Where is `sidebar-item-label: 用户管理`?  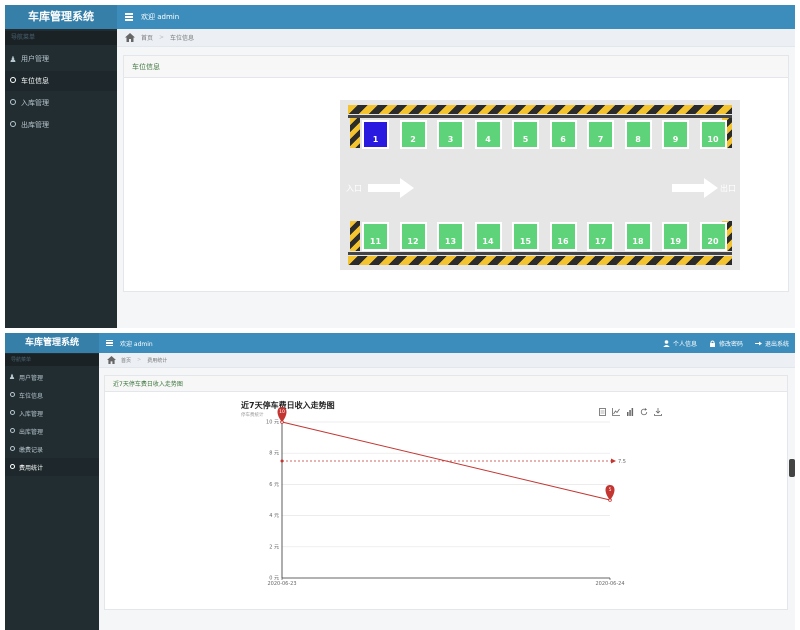
sidebar-item-label: 用户管理 is located at coordinates (35, 59).